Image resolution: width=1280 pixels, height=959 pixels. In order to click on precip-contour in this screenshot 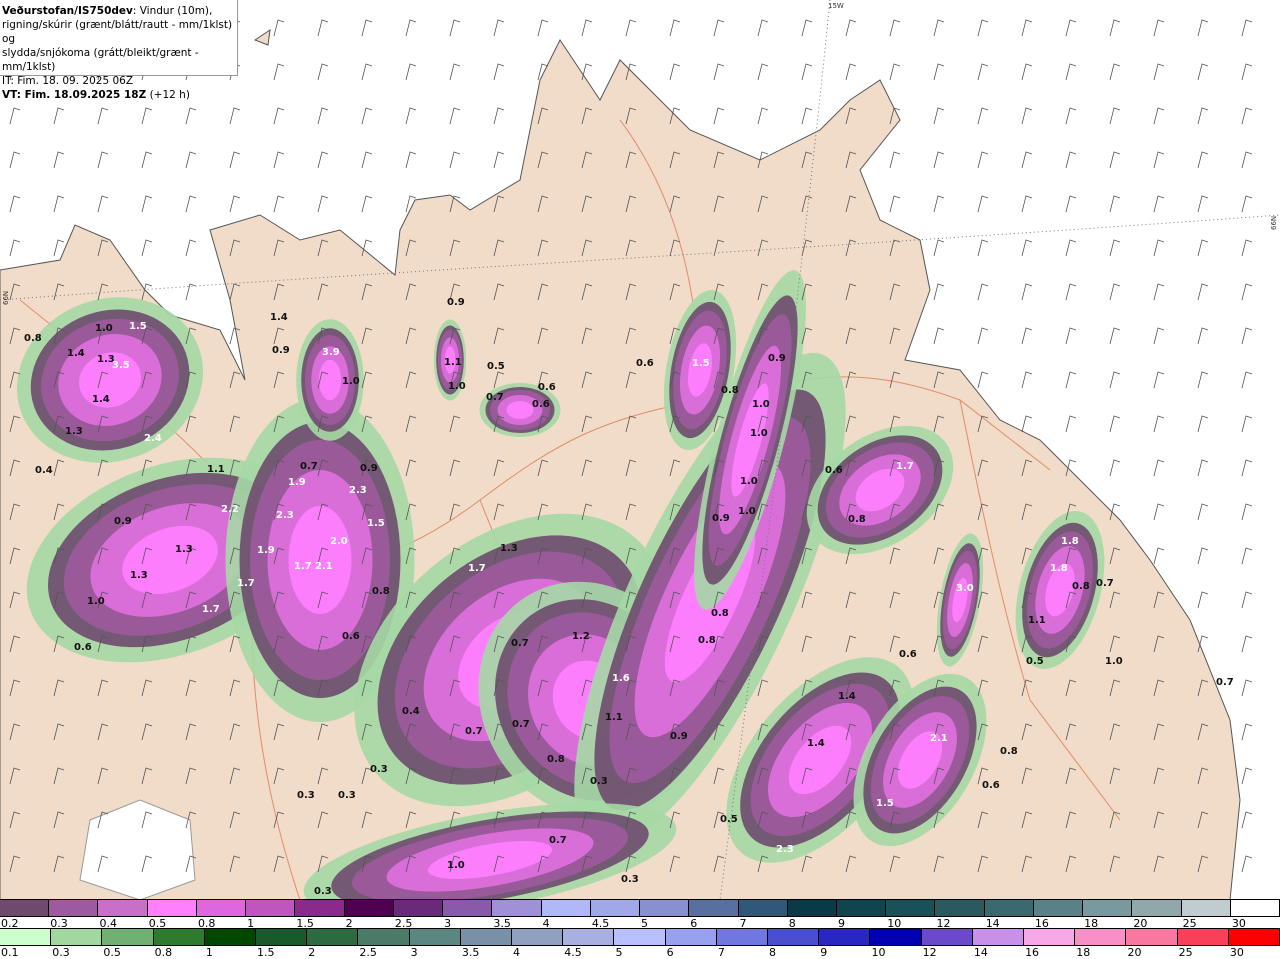, I will do `click(320, 560)`.